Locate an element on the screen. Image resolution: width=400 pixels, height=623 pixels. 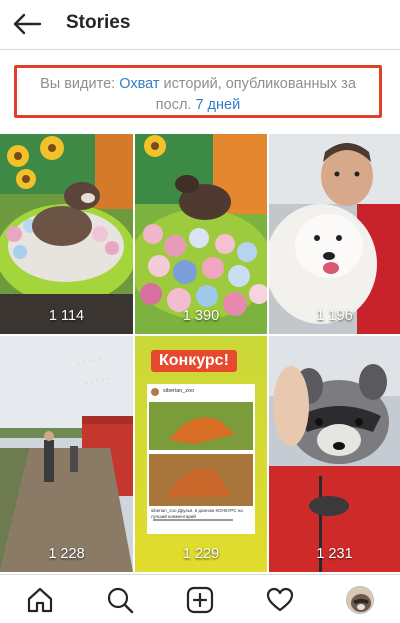
nav-activity is located at coordinates (280, 600).